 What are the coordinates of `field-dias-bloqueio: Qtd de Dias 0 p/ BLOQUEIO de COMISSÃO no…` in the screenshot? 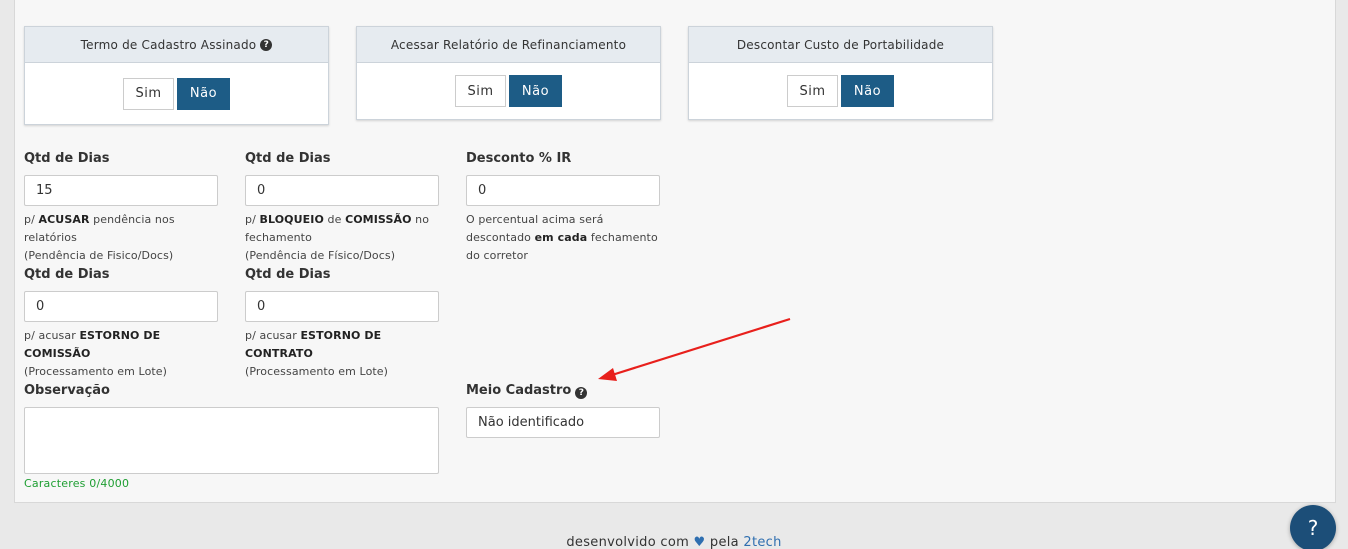 It's located at (342, 208).